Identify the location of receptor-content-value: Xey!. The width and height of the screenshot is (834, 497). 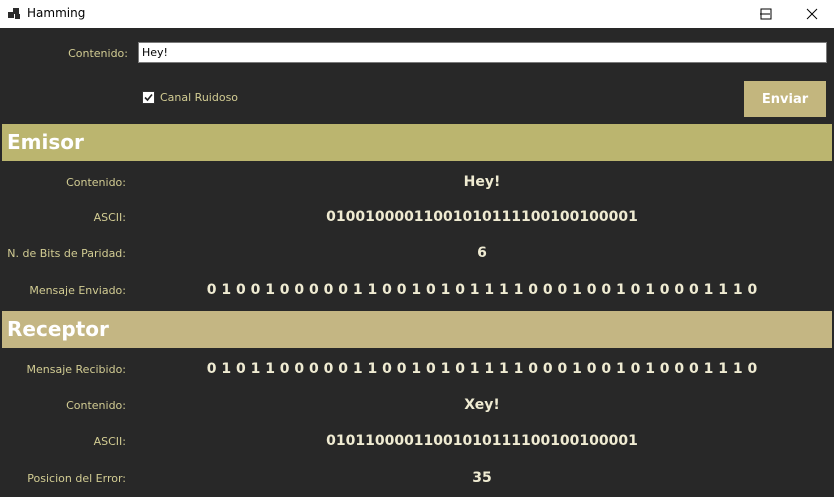
(482, 405).